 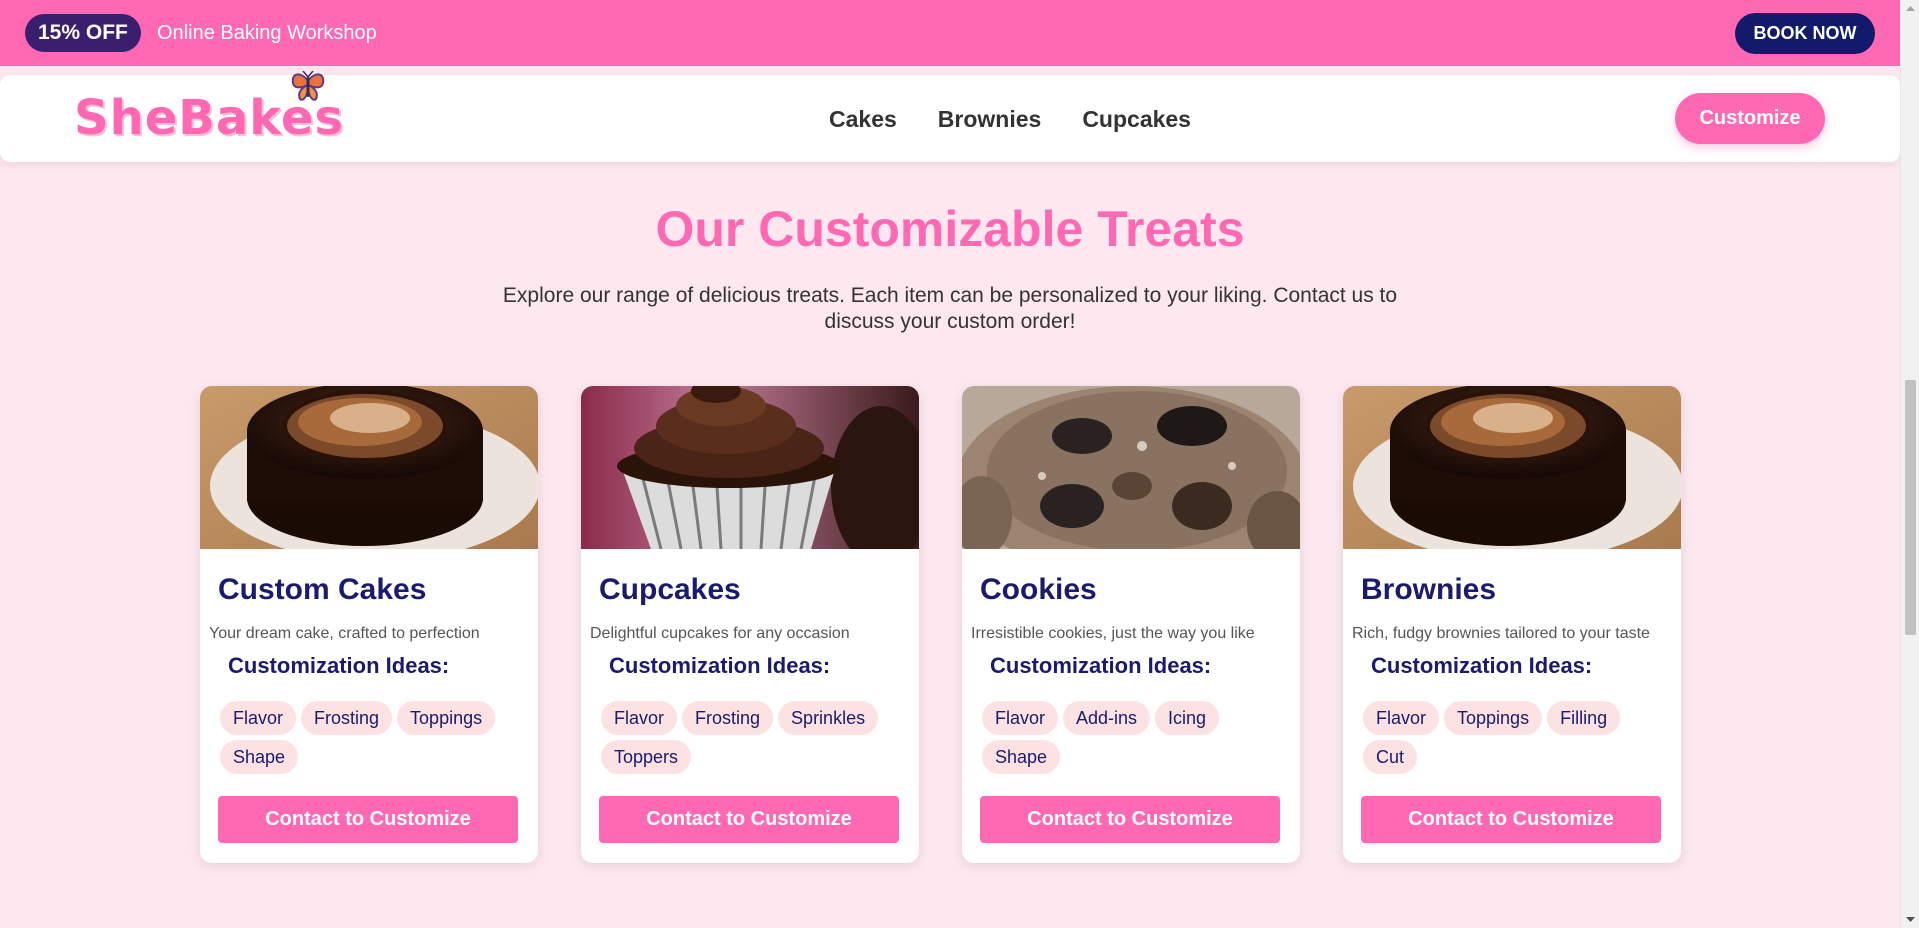 I want to click on nav-links: Cakes Brownies Cupcakes, so click(x=1010, y=119).